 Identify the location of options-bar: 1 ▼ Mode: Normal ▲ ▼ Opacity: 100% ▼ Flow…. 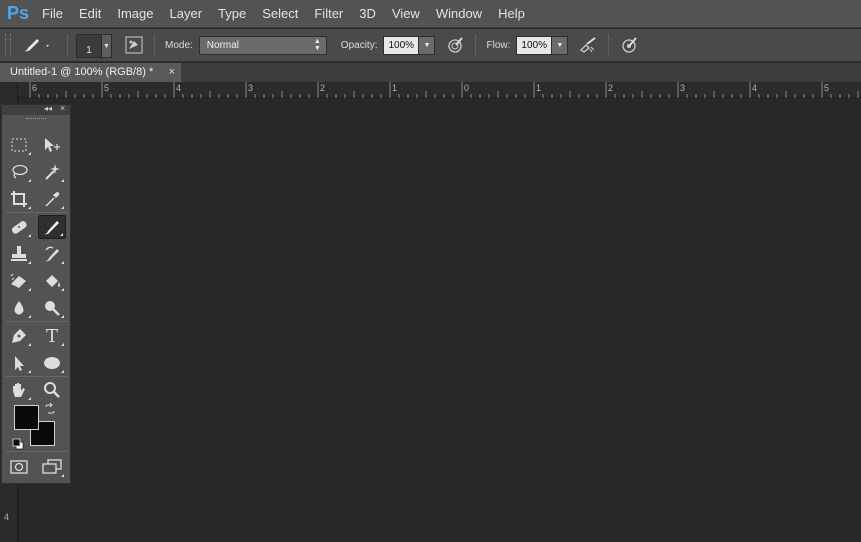
(430, 45).